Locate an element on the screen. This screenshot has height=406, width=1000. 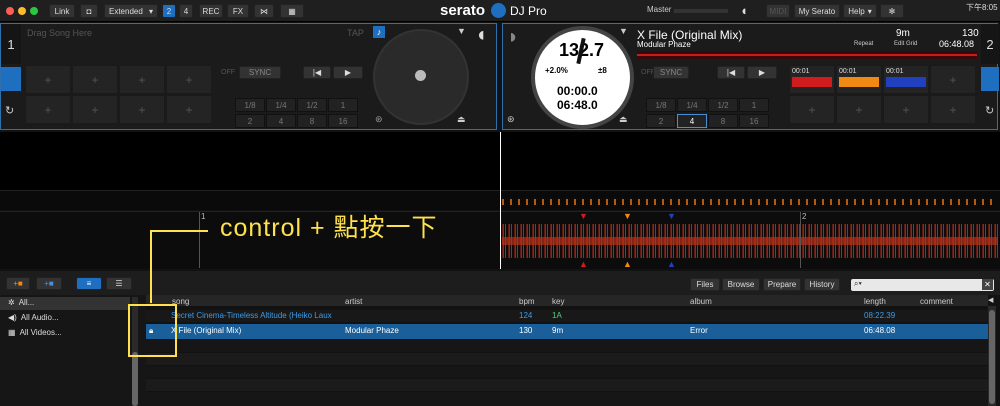
help-button: Help ▾ is located at coordinates (860, 11).